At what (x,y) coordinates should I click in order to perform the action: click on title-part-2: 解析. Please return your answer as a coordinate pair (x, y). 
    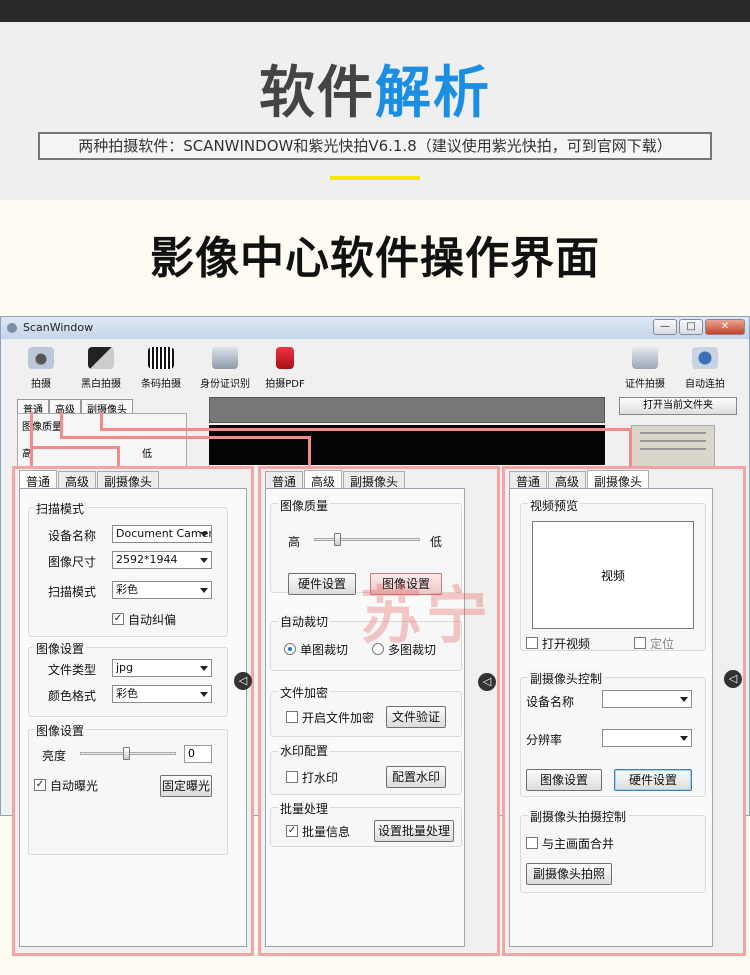
    Looking at the image, I should click on (433, 93).